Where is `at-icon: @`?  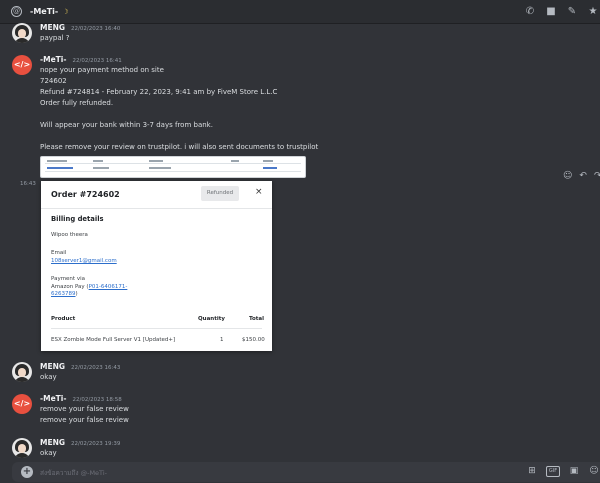 at-icon: @ is located at coordinates (16, 11).